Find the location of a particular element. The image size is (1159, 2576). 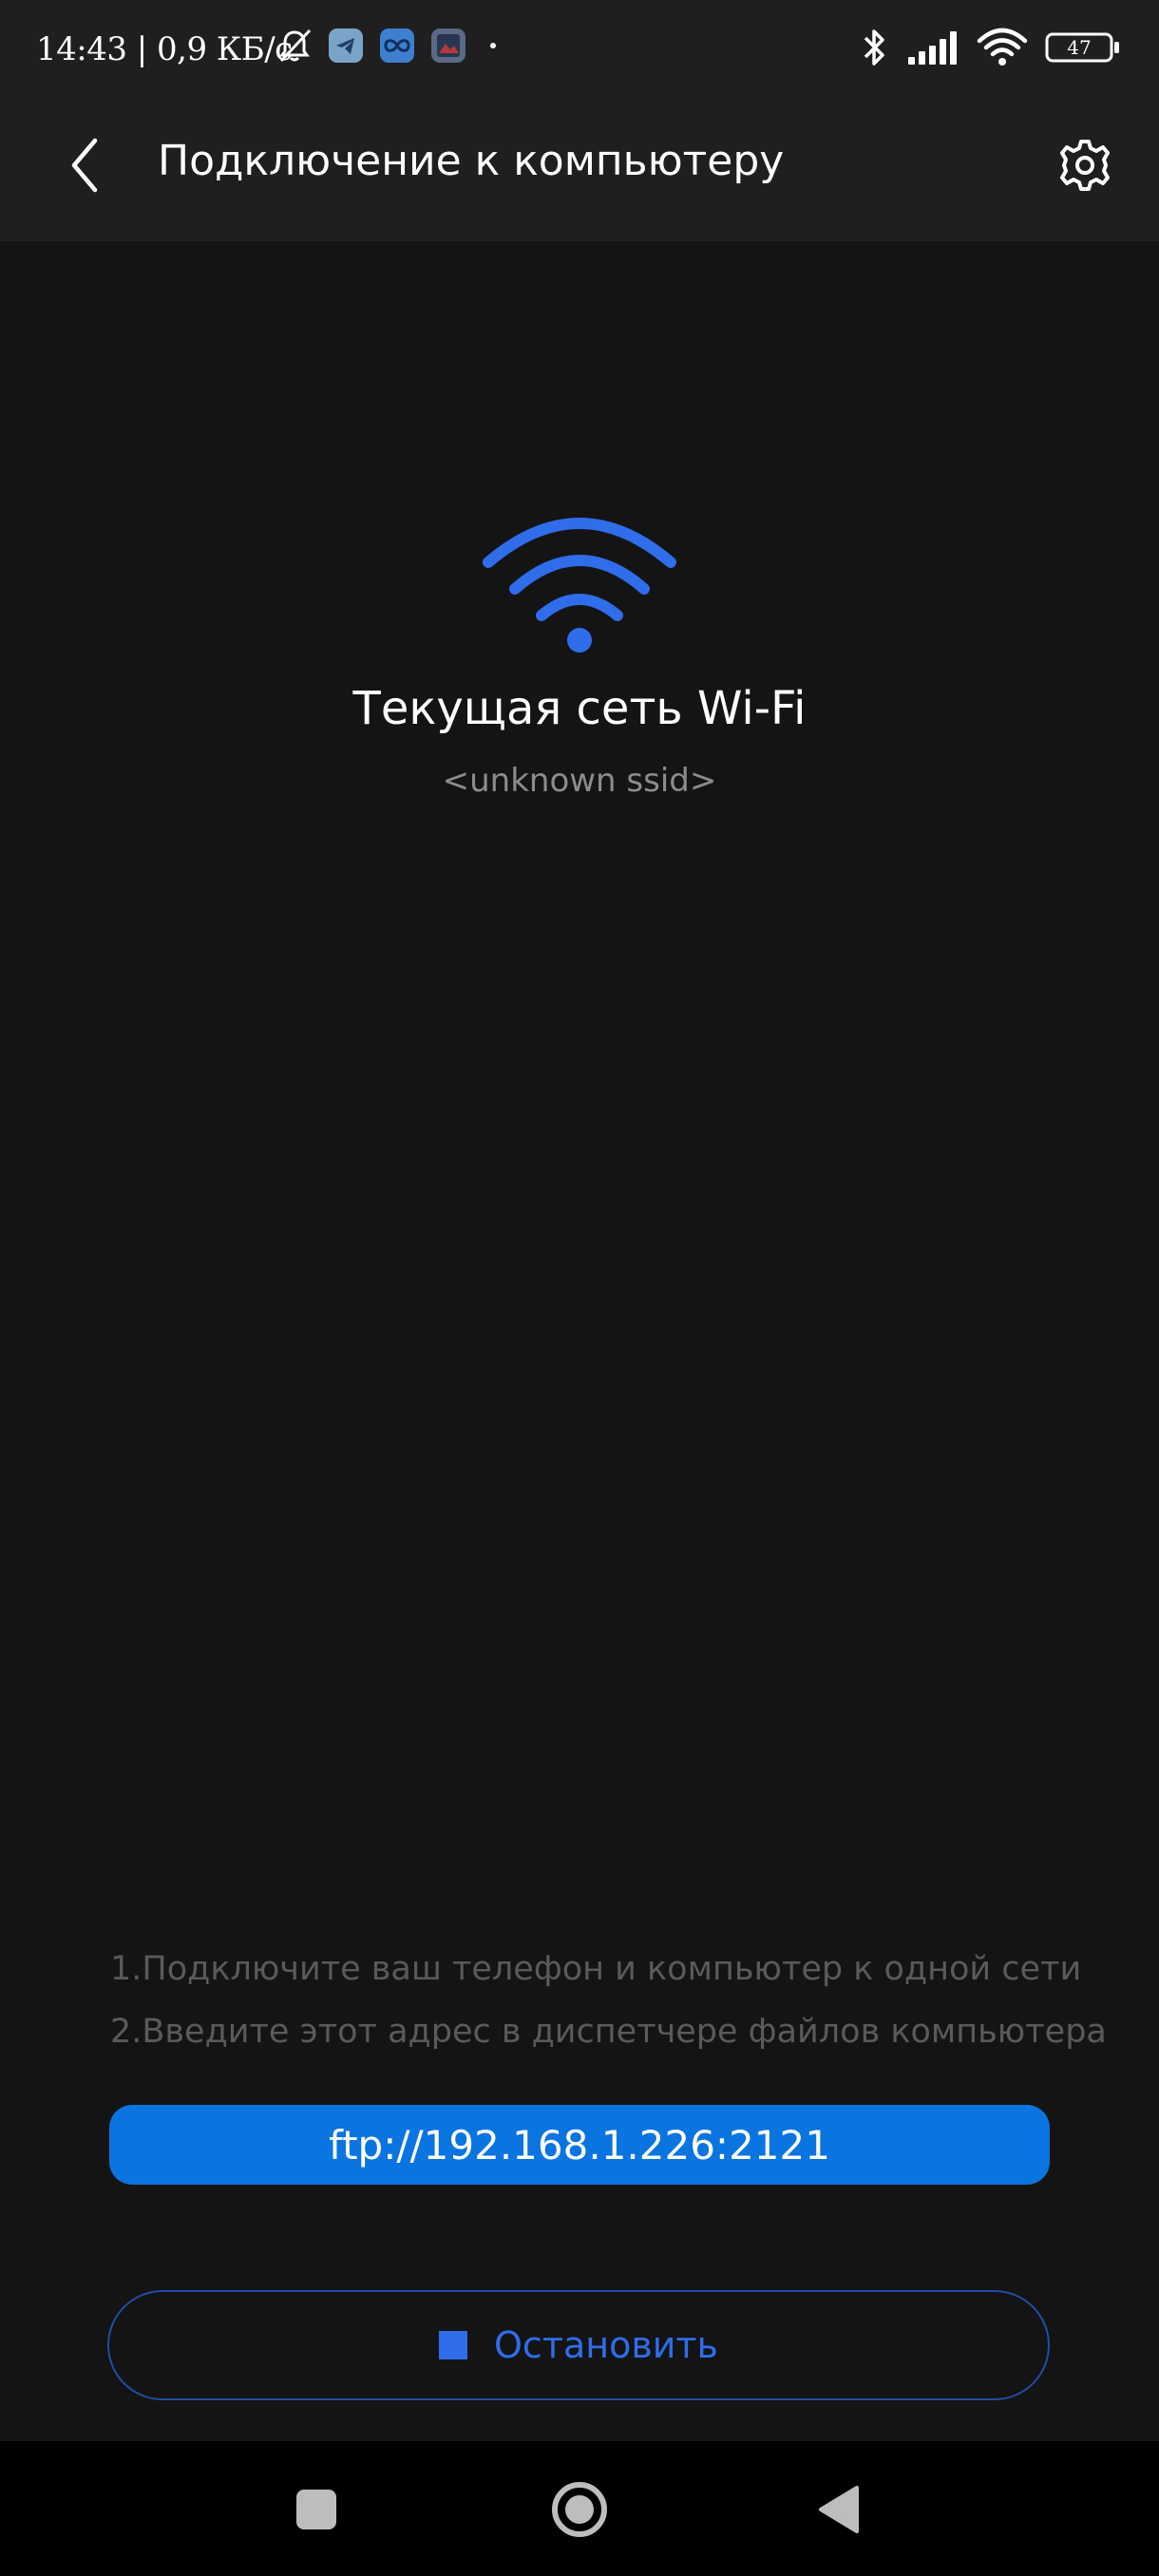

gear-icon is located at coordinates (1085, 165).